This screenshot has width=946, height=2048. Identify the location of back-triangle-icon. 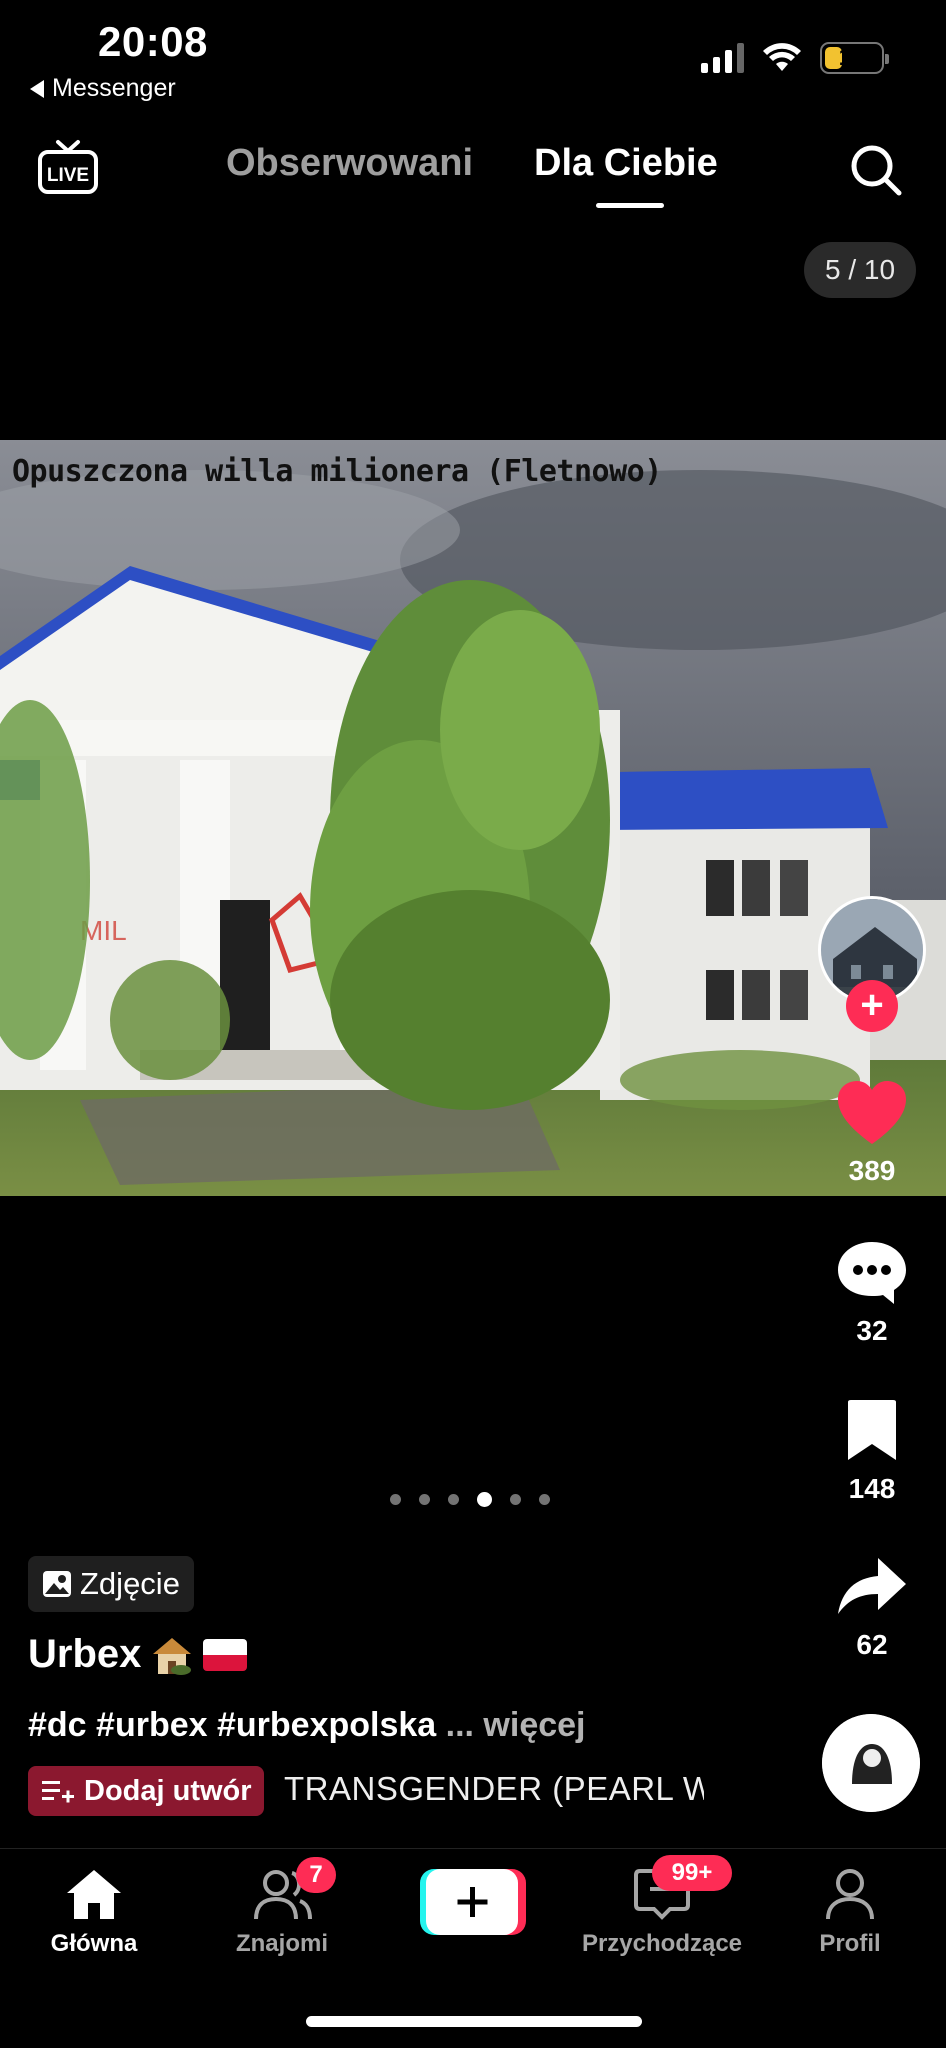
(37, 88).